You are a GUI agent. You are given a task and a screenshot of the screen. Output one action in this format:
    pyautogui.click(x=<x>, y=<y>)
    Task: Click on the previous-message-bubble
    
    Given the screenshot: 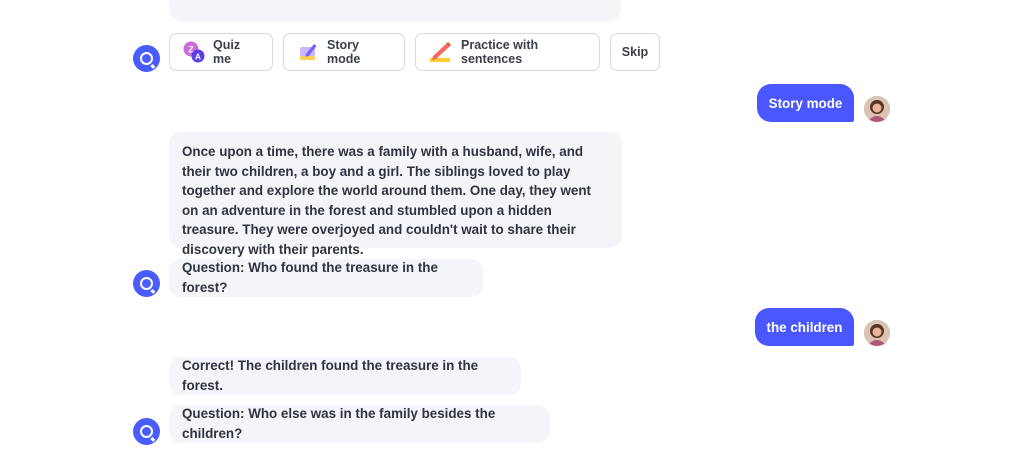 What is the action you would take?
    pyautogui.click(x=395, y=11)
    